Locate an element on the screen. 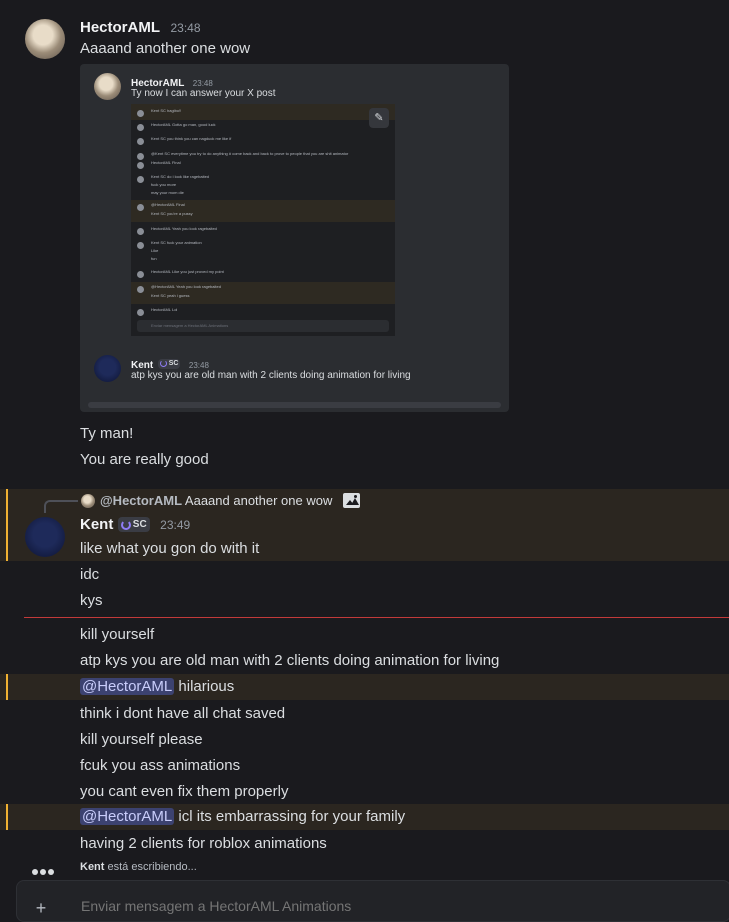 The width and height of the screenshot is (729, 922). message-author: Kent is located at coordinates (96, 524).